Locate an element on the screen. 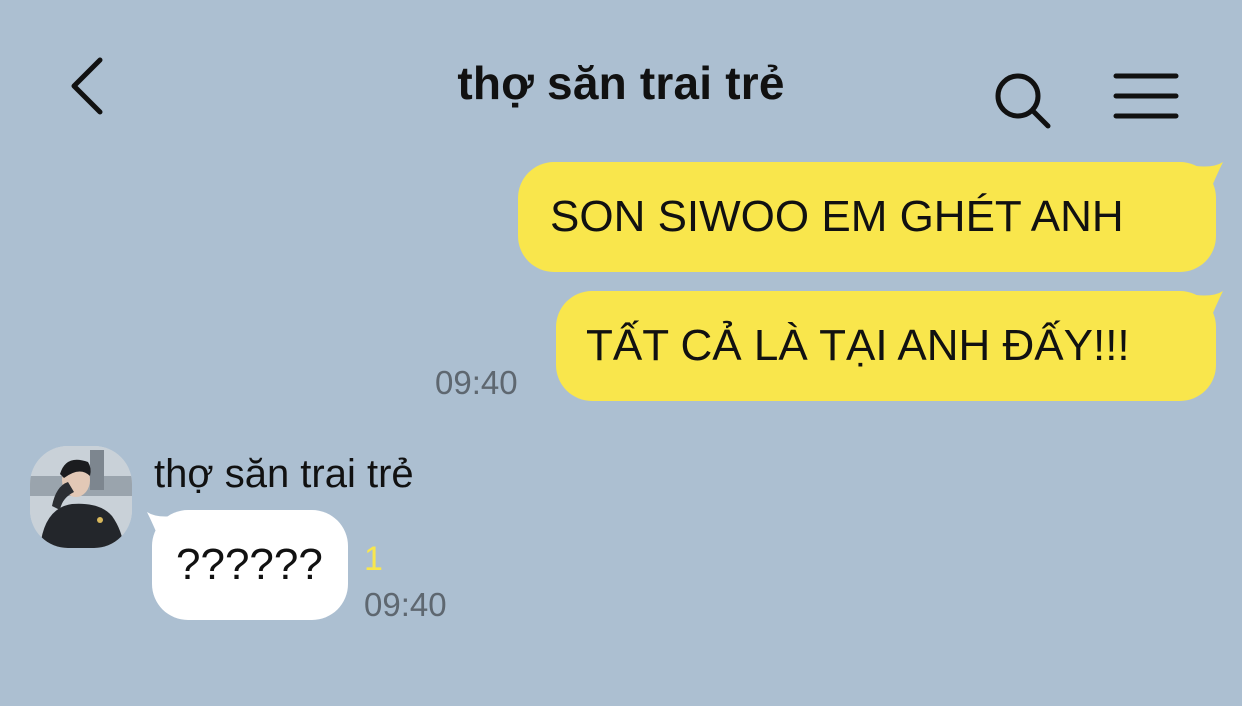 The image size is (1242, 706). unread-count: 1 is located at coordinates (373, 559).